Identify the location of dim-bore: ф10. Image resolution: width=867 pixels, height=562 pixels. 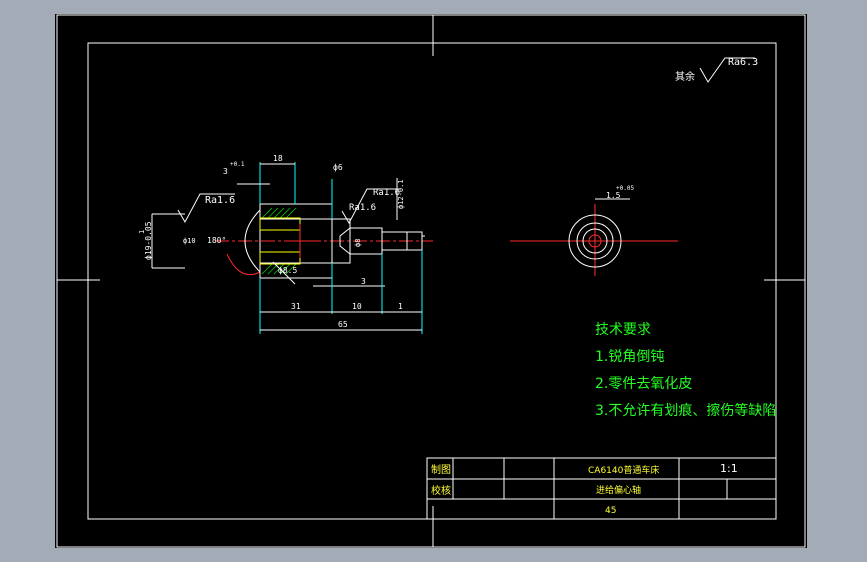
(189, 241).